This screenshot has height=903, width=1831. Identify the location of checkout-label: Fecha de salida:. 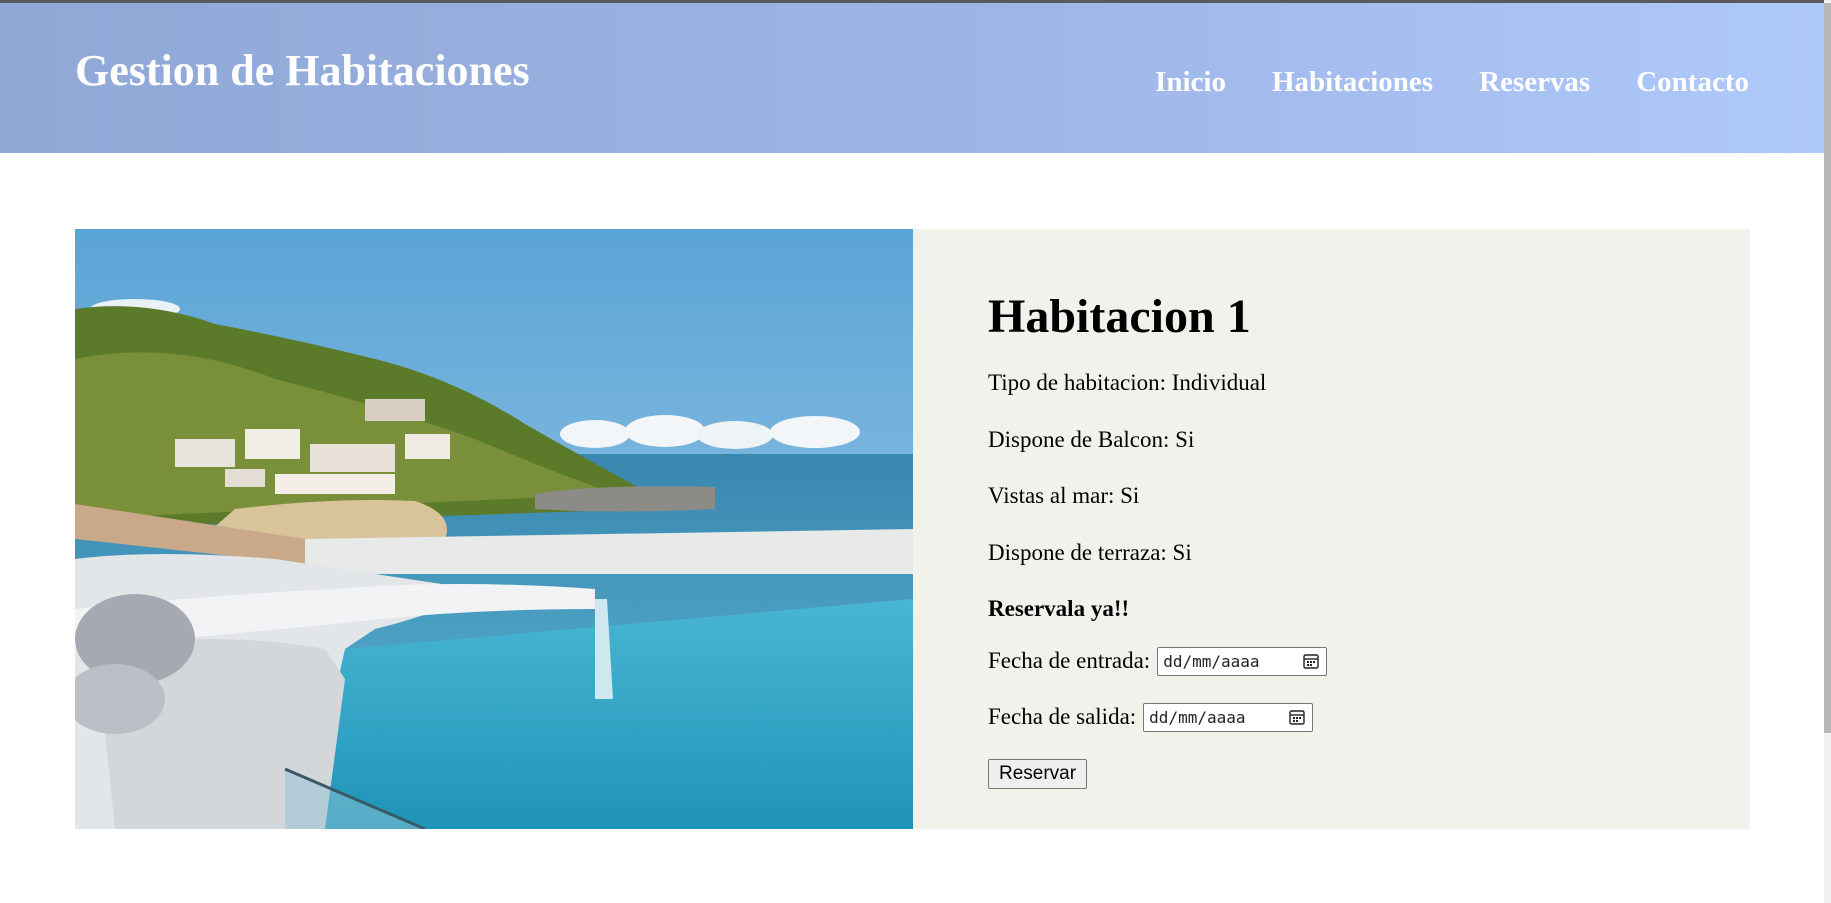
(1062, 717).